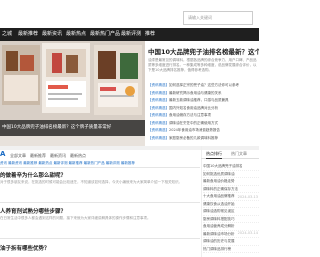 The width and height of the screenshot is (320, 257). I want to click on list-item: 【资讯精选】最新五款调味油推荐，口感与品质兼具, so click(203, 101).